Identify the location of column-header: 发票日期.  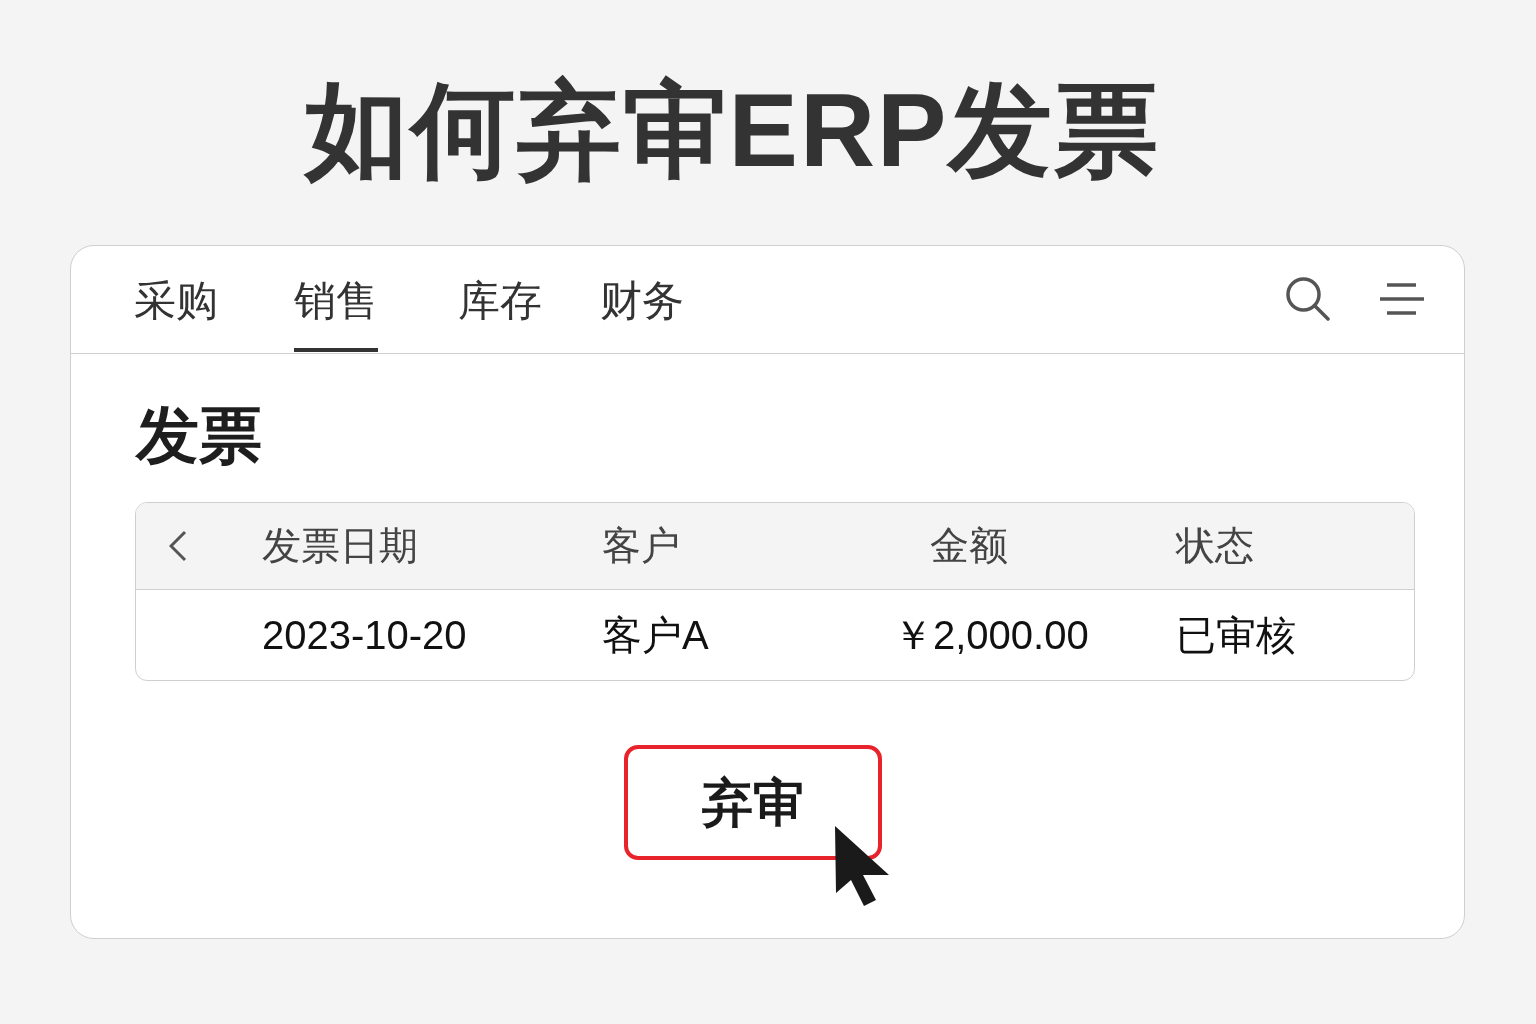
(340, 546).